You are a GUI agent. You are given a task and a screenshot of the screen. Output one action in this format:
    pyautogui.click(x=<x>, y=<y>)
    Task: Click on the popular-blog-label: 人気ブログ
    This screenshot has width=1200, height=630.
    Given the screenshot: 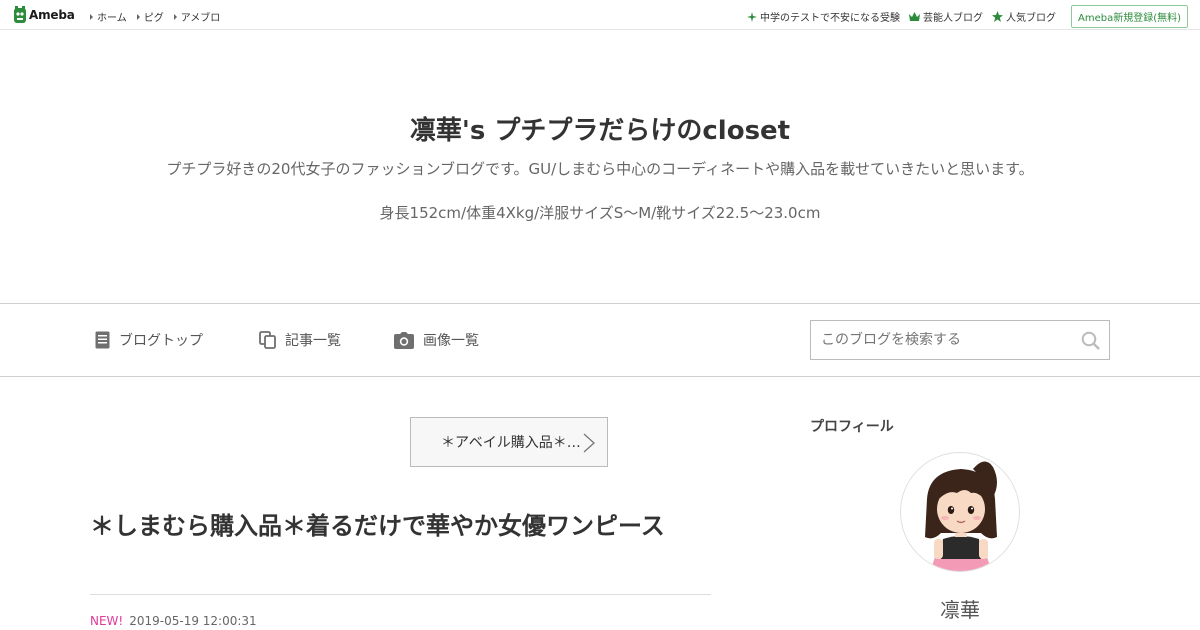 What is the action you would take?
    pyautogui.click(x=1030, y=18)
    